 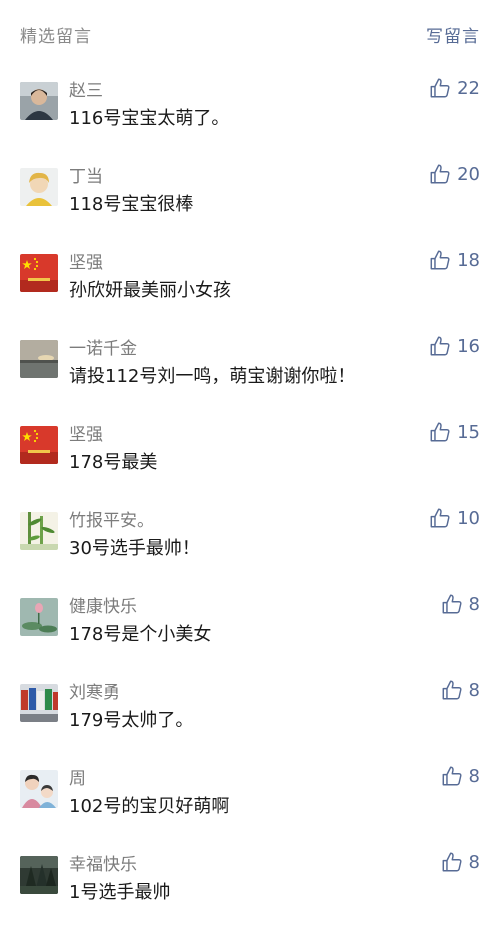 What do you see at coordinates (453, 34) in the screenshot?
I see `write-comment-link: 写留言` at bounding box center [453, 34].